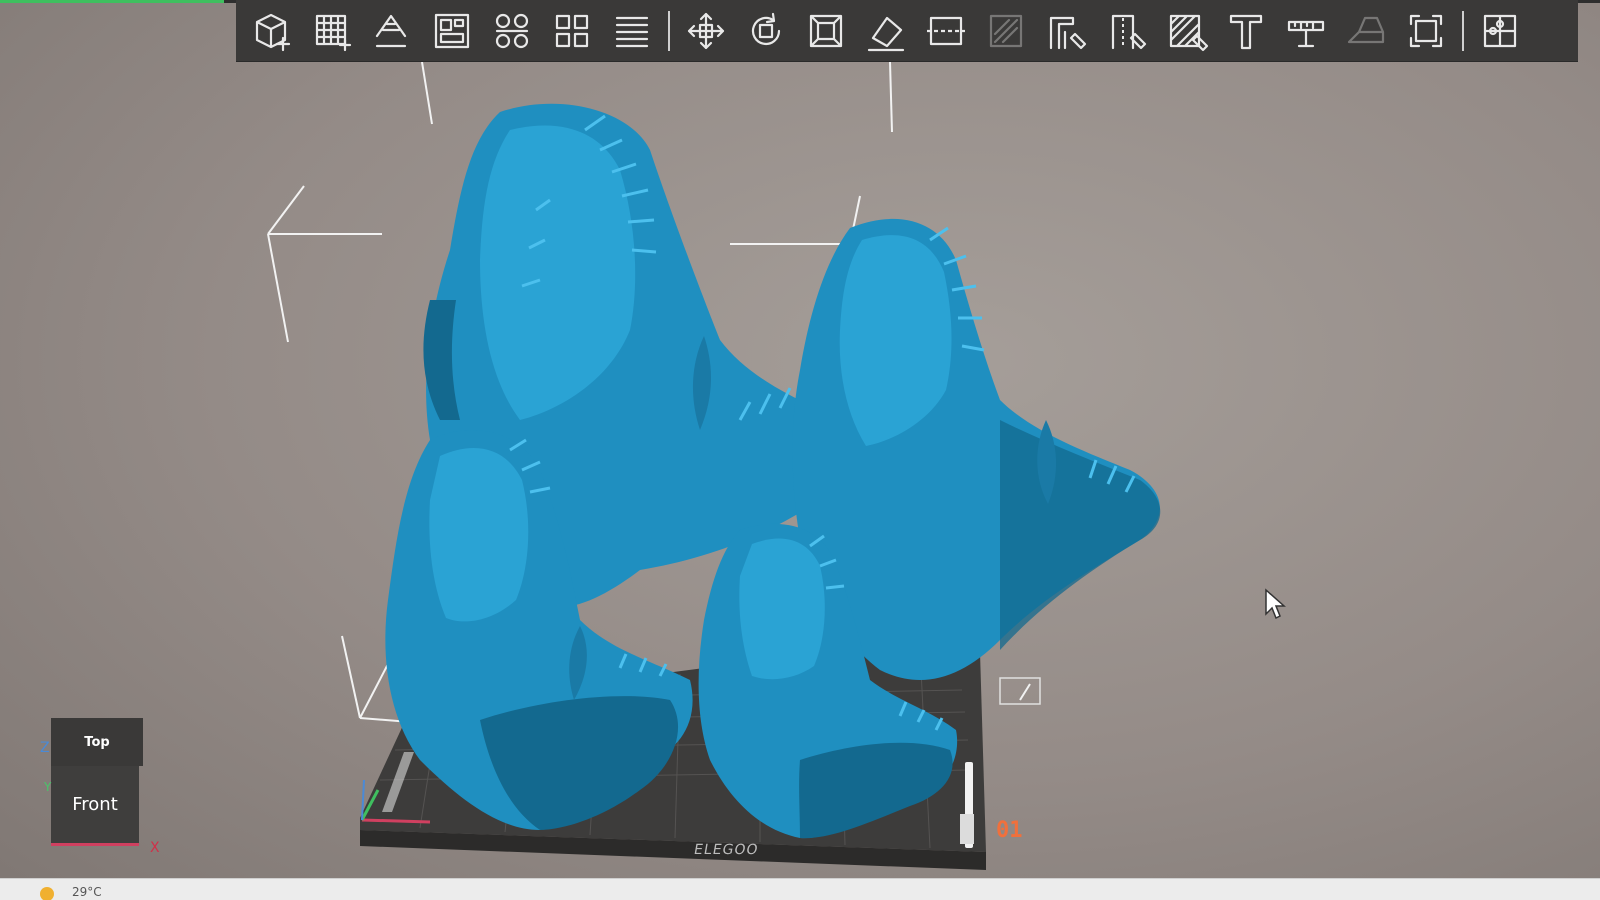  I want to click on scale-icon, so click(826, 30).